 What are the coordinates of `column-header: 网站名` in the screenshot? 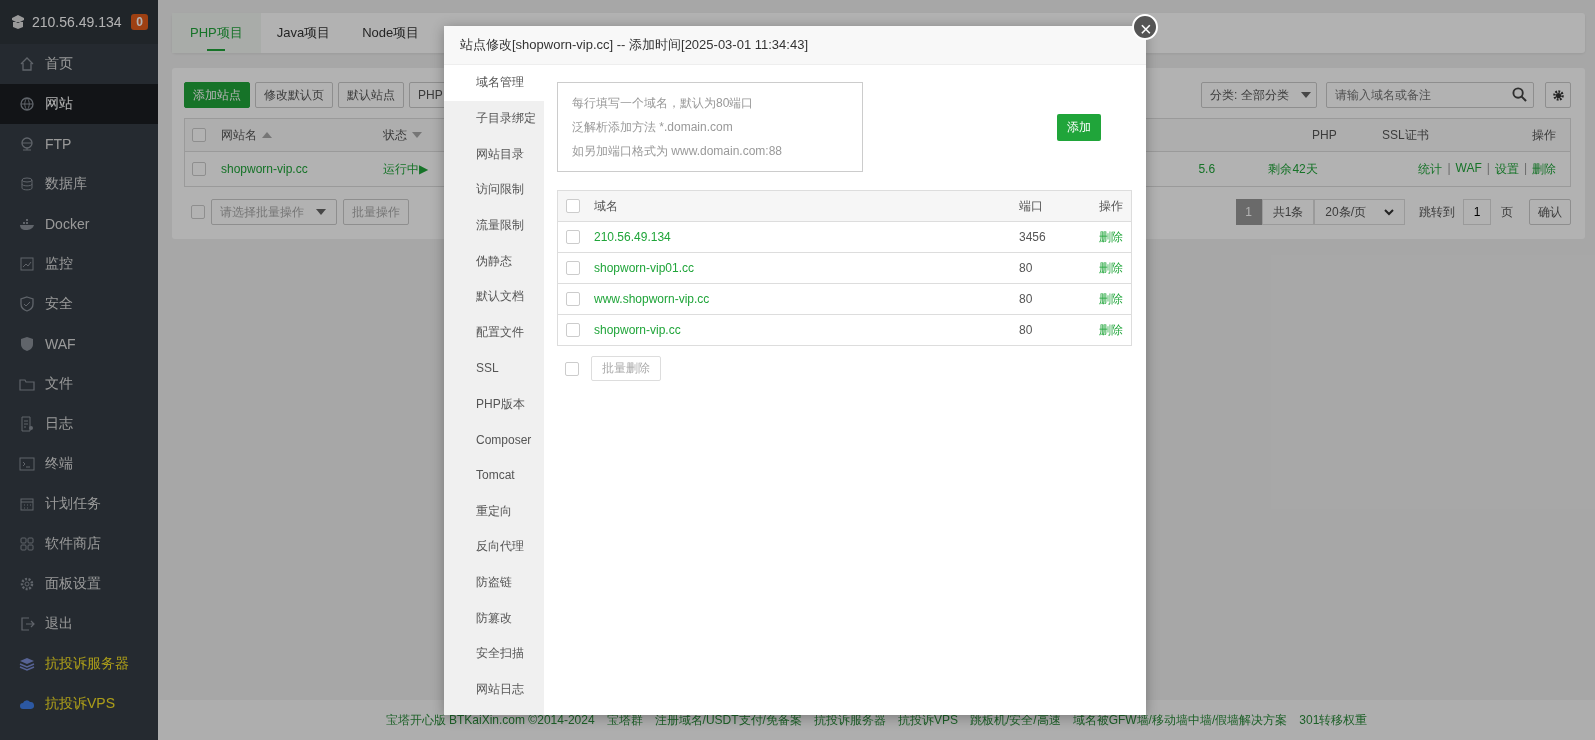 It's located at (302, 135).